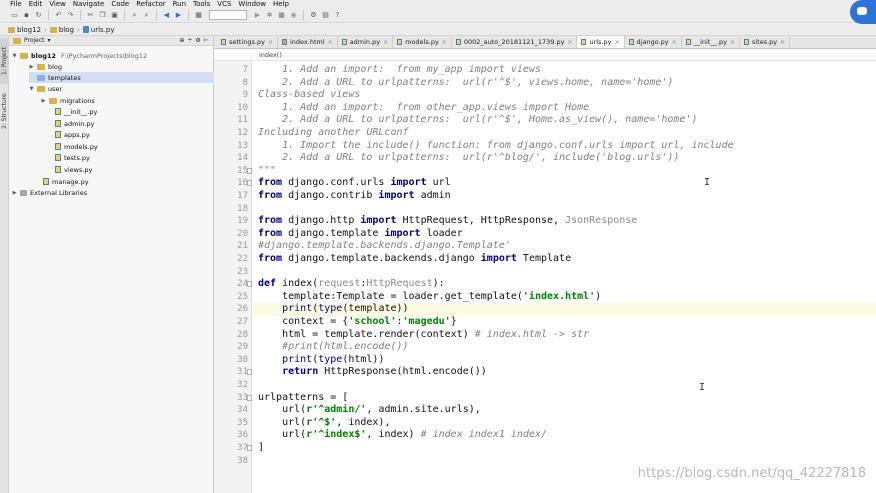 Image resolution: width=876 pixels, height=493 pixels. Describe the element at coordinates (72, 157) in the screenshot. I see `tree-item-tests: tests.py` at that location.